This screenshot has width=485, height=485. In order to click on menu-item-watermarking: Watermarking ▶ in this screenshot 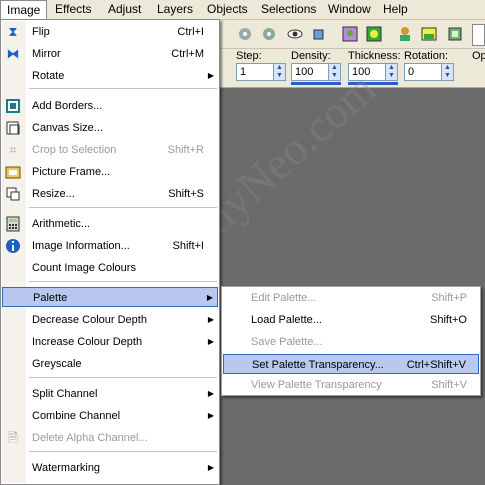, I will do `click(110, 468)`.